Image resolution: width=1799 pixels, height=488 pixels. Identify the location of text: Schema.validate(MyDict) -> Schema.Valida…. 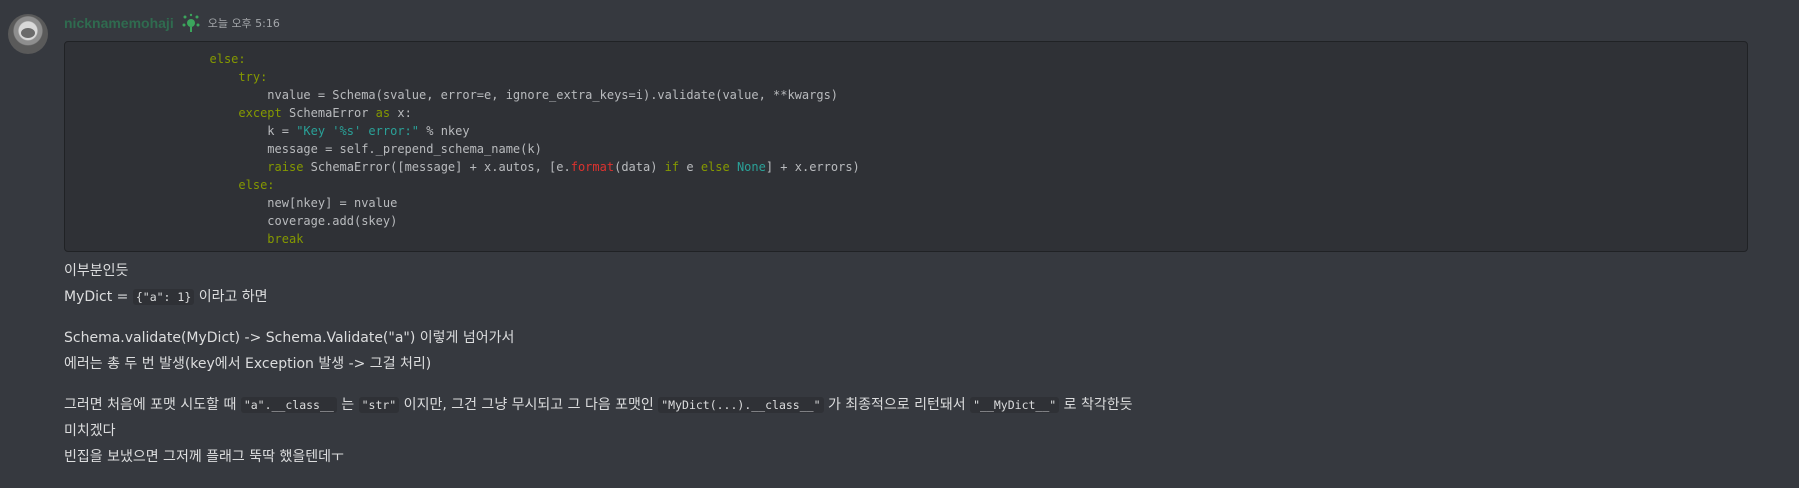
(289, 338).